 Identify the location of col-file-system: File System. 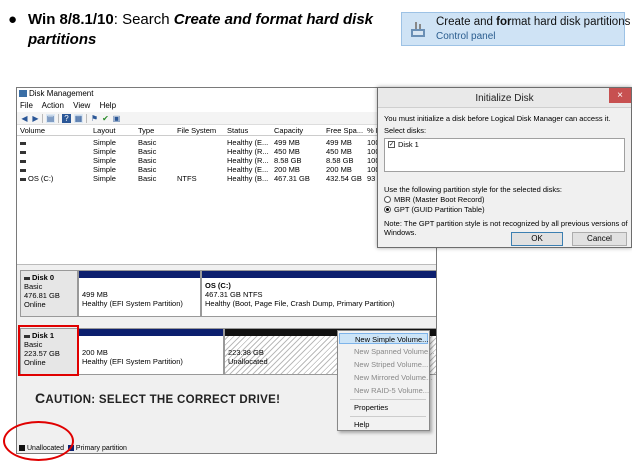
(196, 131).